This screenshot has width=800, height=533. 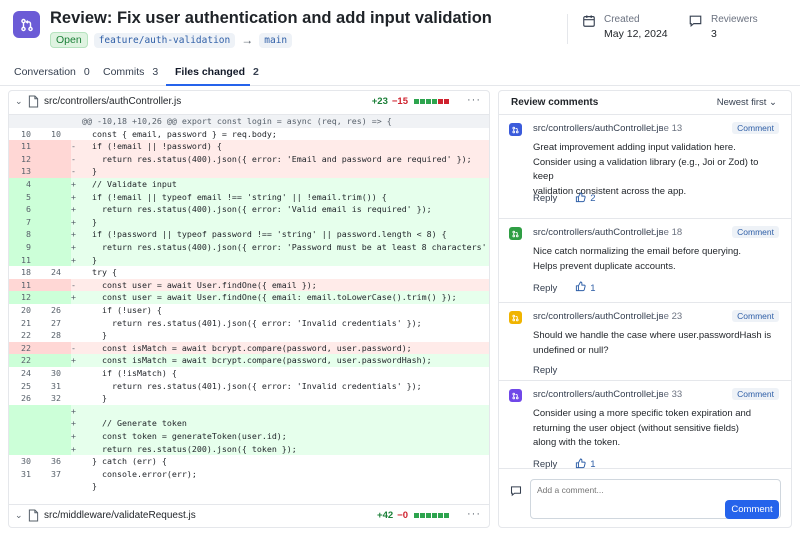 What do you see at coordinates (249, 146) in the screenshot?
I see `diff-line-removed: 11 - if (!email || !password) {` at bounding box center [249, 146].